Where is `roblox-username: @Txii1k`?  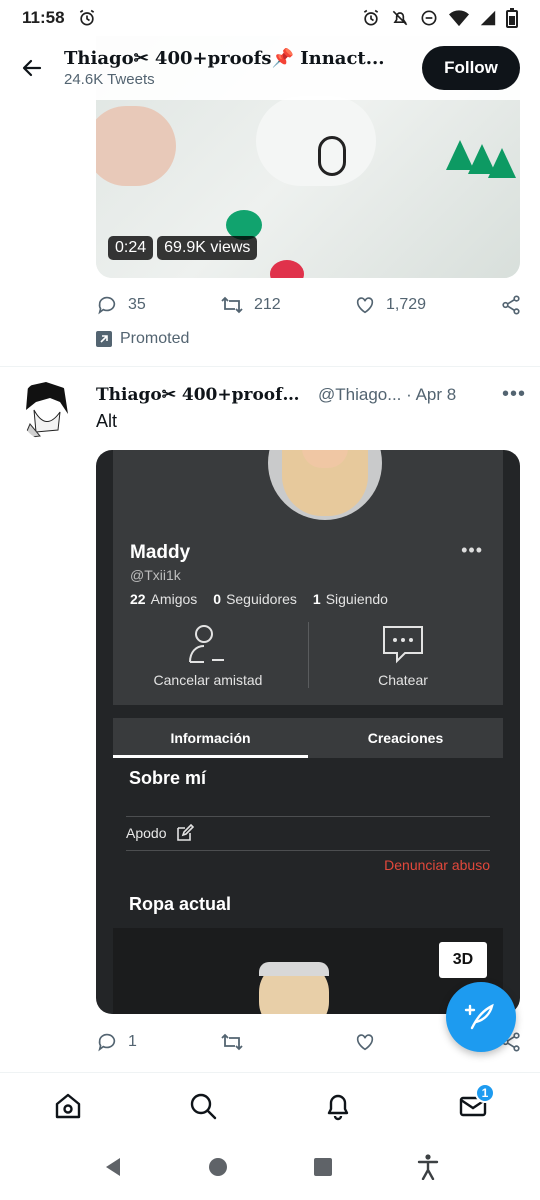 roblox-username: @Txii1k is located at coordinates (155, 575).